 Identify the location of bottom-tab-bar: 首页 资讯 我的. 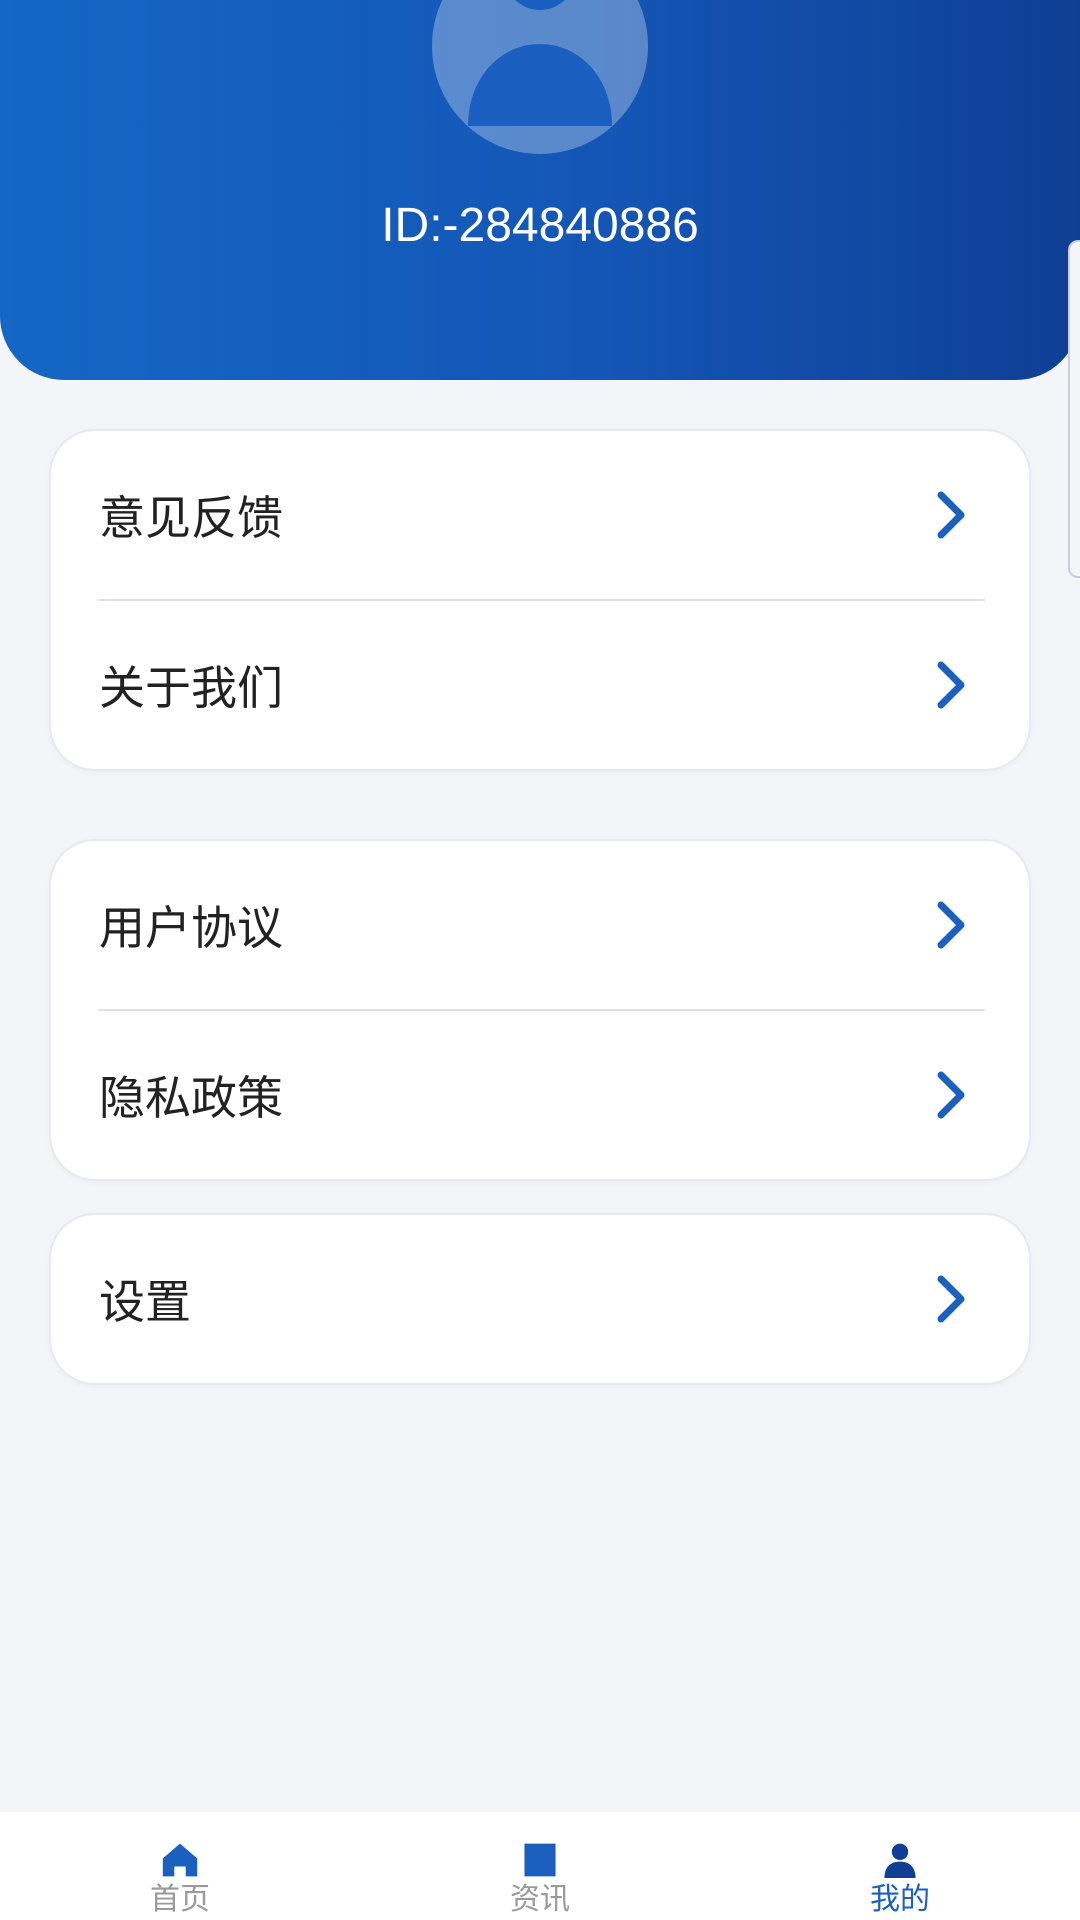
(540, 1866).